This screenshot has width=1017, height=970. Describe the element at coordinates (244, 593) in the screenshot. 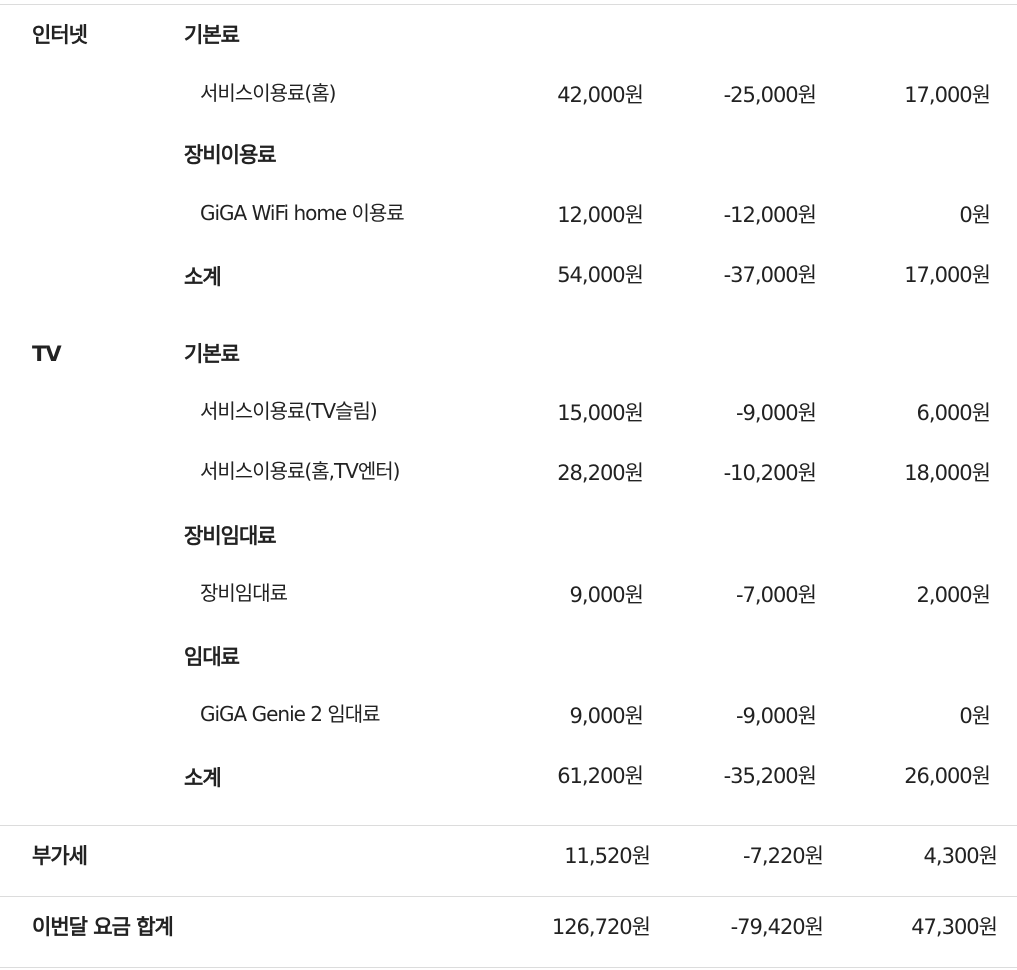

I see `item-name: 장비임대료` at that location.